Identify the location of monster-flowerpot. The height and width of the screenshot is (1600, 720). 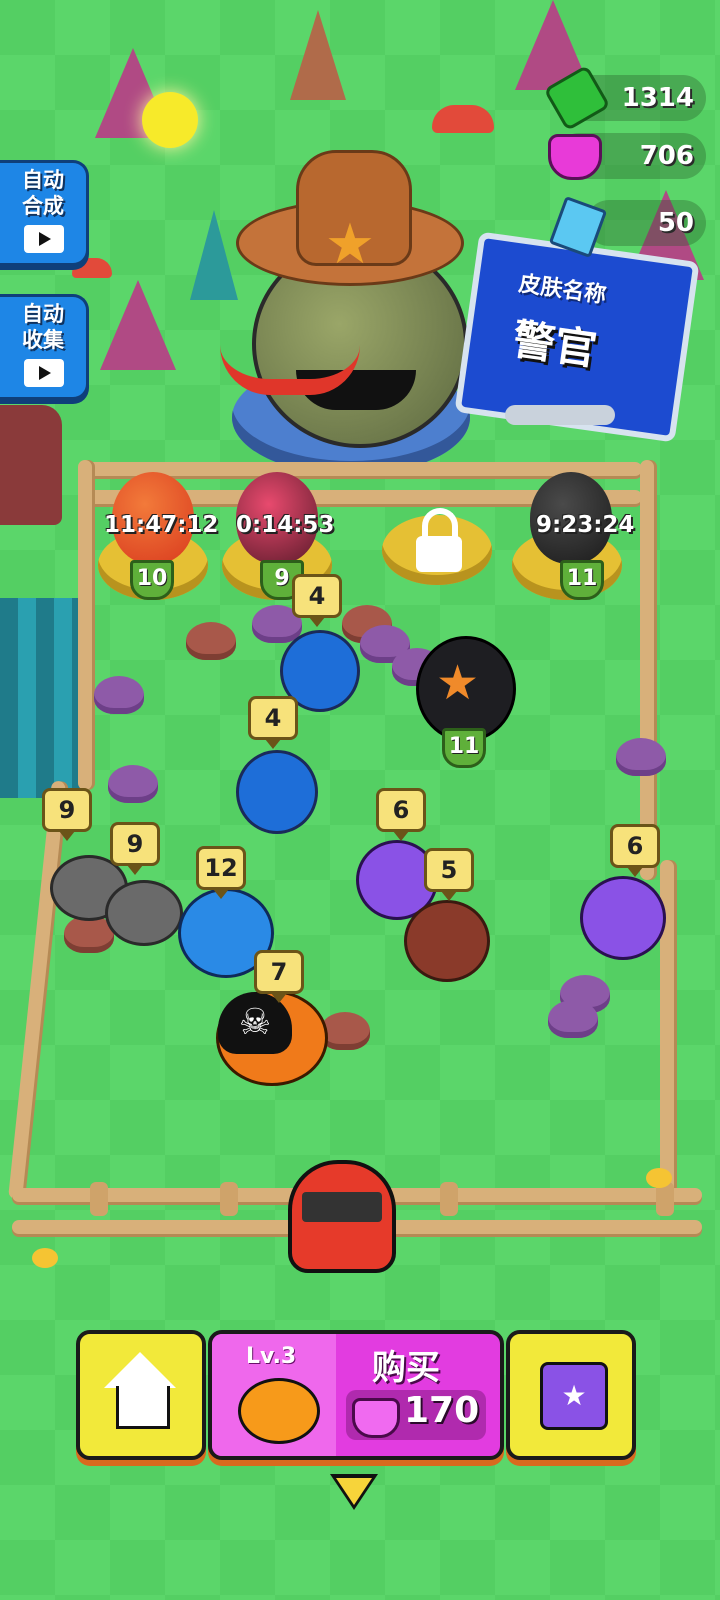
(447, 941).